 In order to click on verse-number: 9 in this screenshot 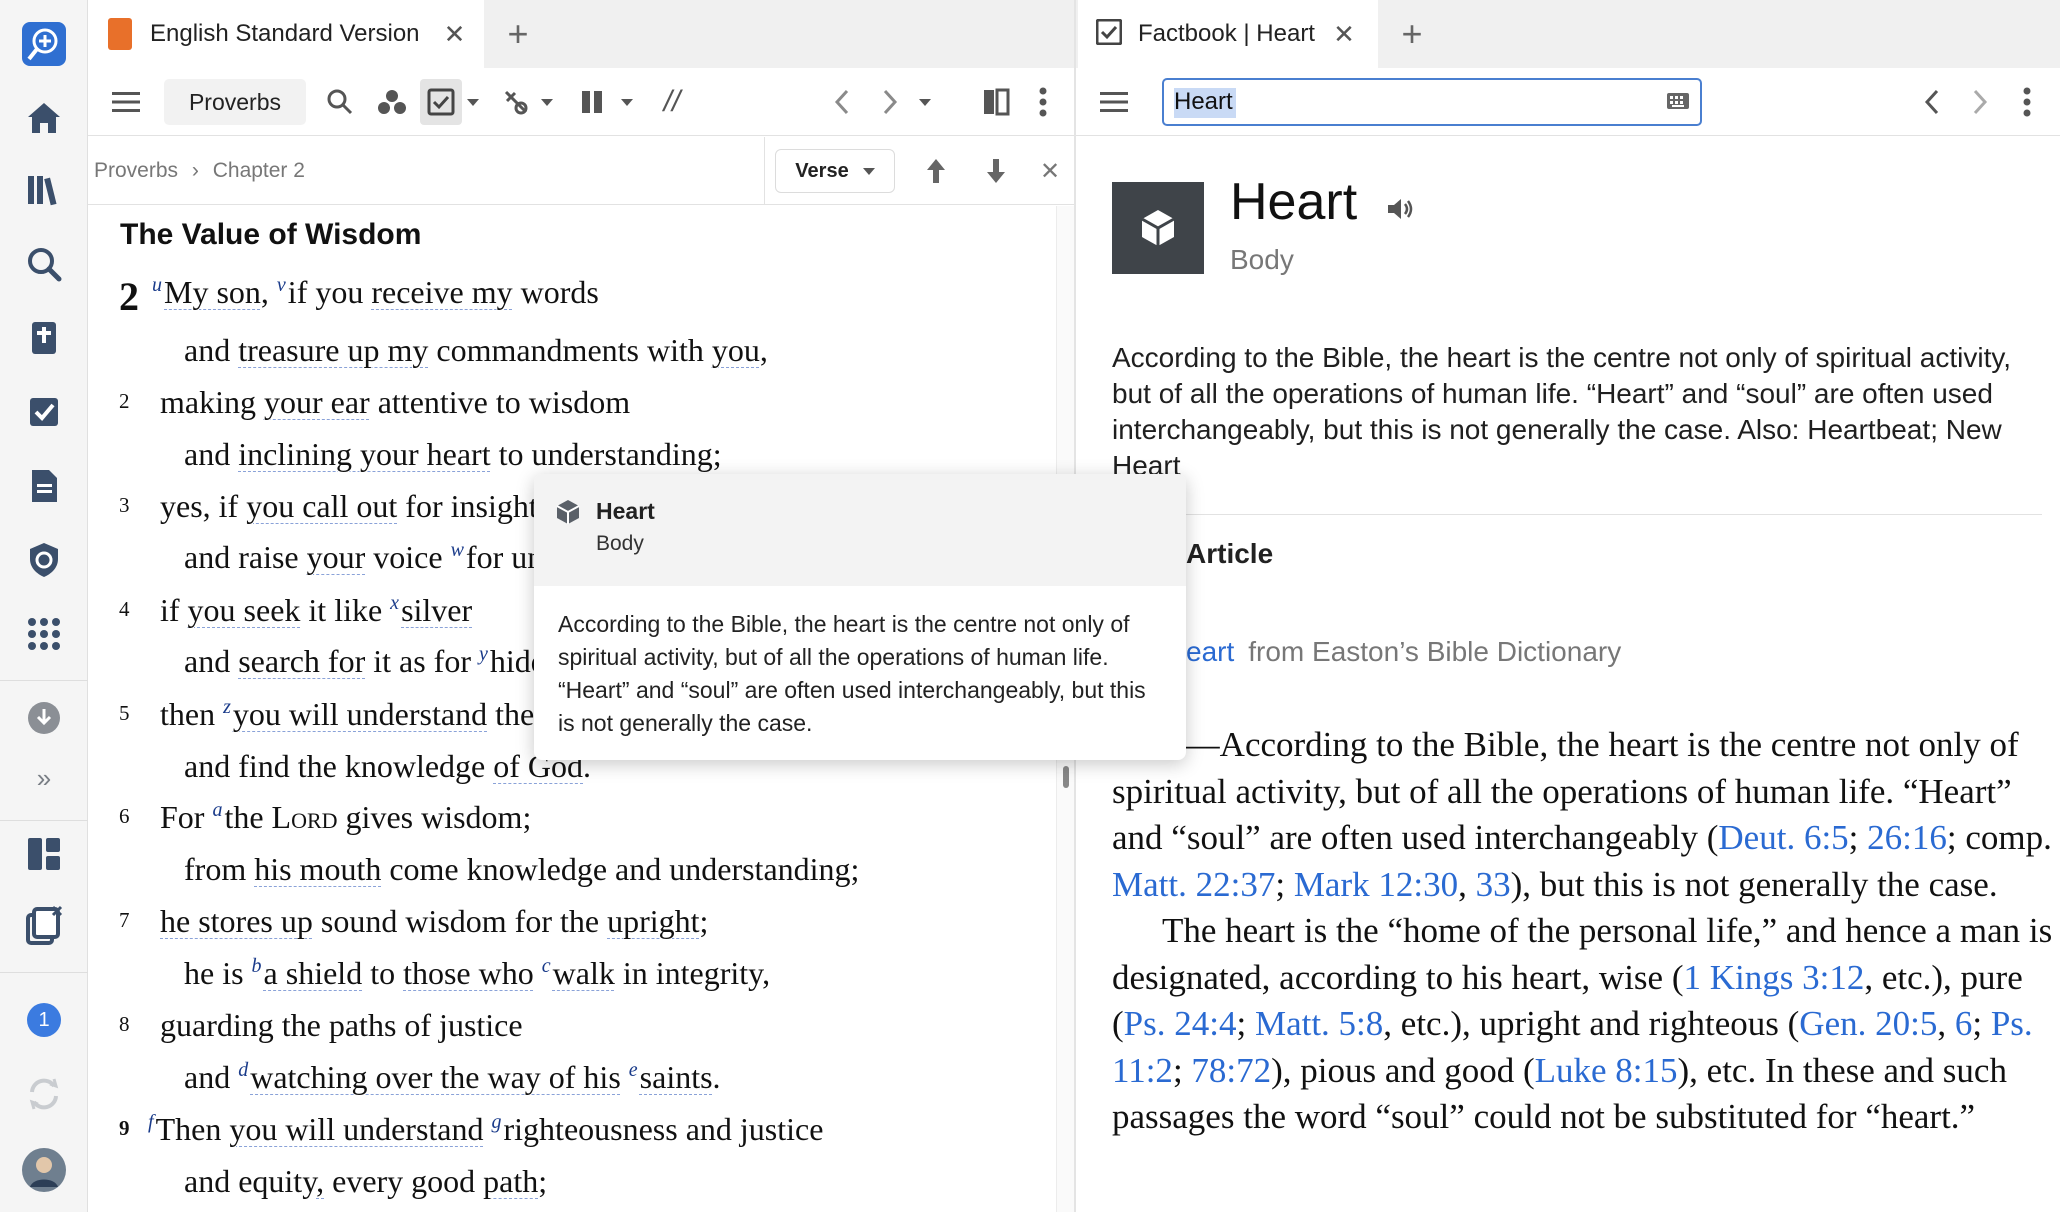, I will do `click(124, 1128)`.